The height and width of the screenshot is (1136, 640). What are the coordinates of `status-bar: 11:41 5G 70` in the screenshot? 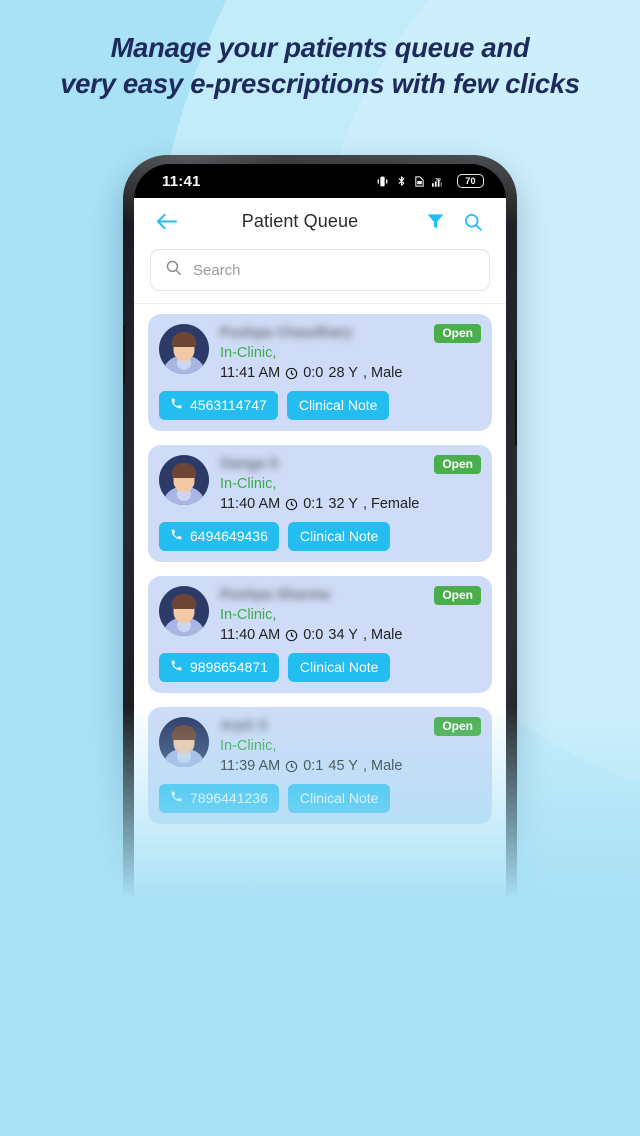 It's located at (320, 181).